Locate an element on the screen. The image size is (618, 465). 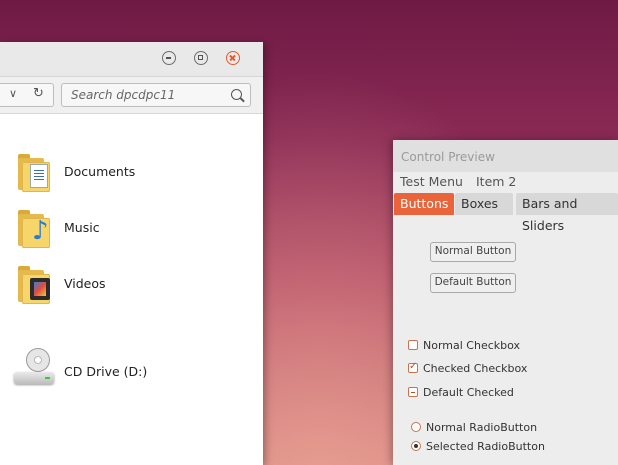
item-label: CD Drive (D:) is located at coordinates (106, 371).